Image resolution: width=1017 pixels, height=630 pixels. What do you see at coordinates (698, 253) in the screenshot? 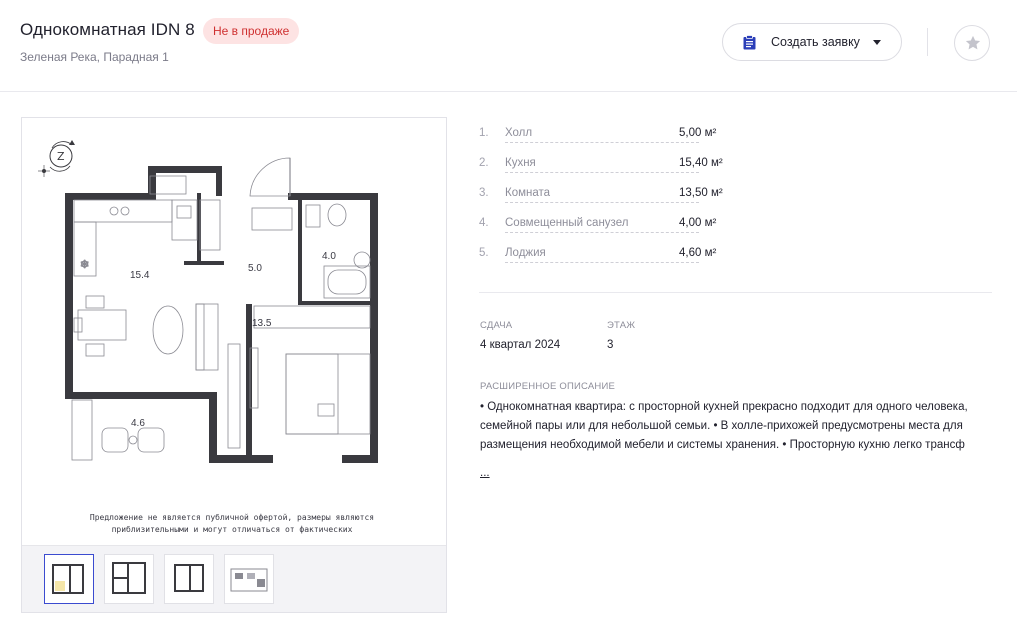
I see `room-area: 4,60 м²` at bounding box center [698, 253].